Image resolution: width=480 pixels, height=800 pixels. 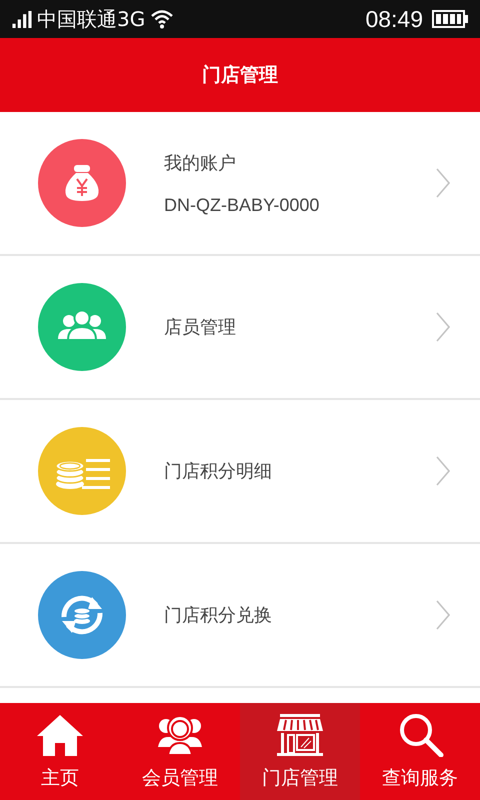 What do you see at coordinates (394, 19) in the screenshot?
I see `clock-time: 08:49` at bounding box center [394, 19].